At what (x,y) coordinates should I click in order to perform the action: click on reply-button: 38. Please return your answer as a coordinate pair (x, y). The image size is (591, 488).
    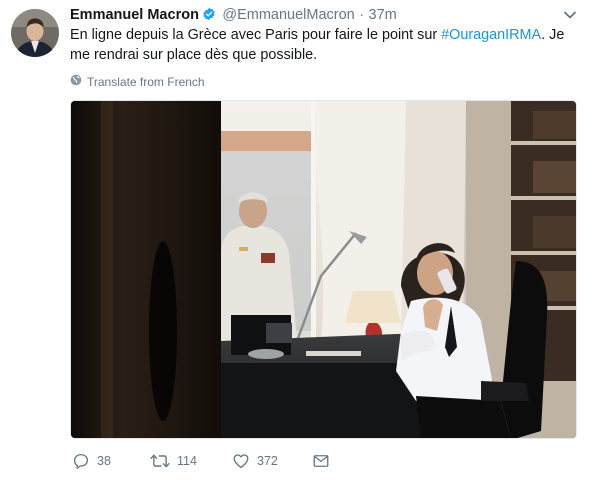
    Looking at the image, I should click on (111, 461).